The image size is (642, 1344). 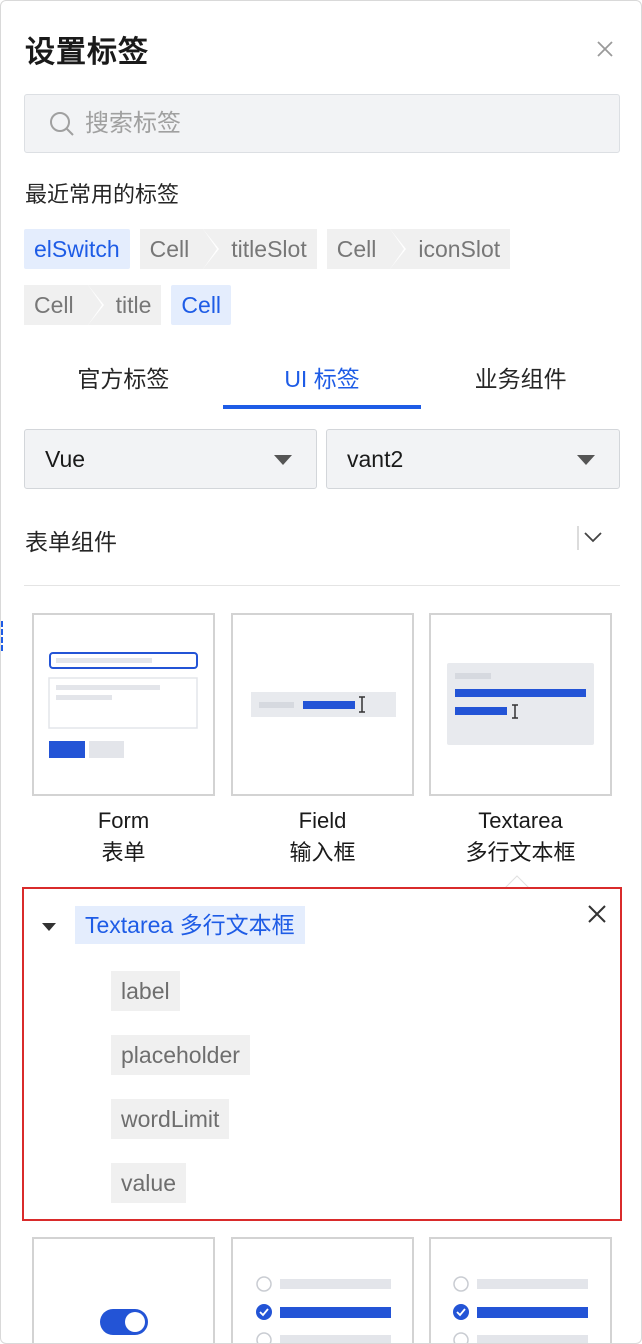 I want to click on search-icon, so click(x=62, y=124).